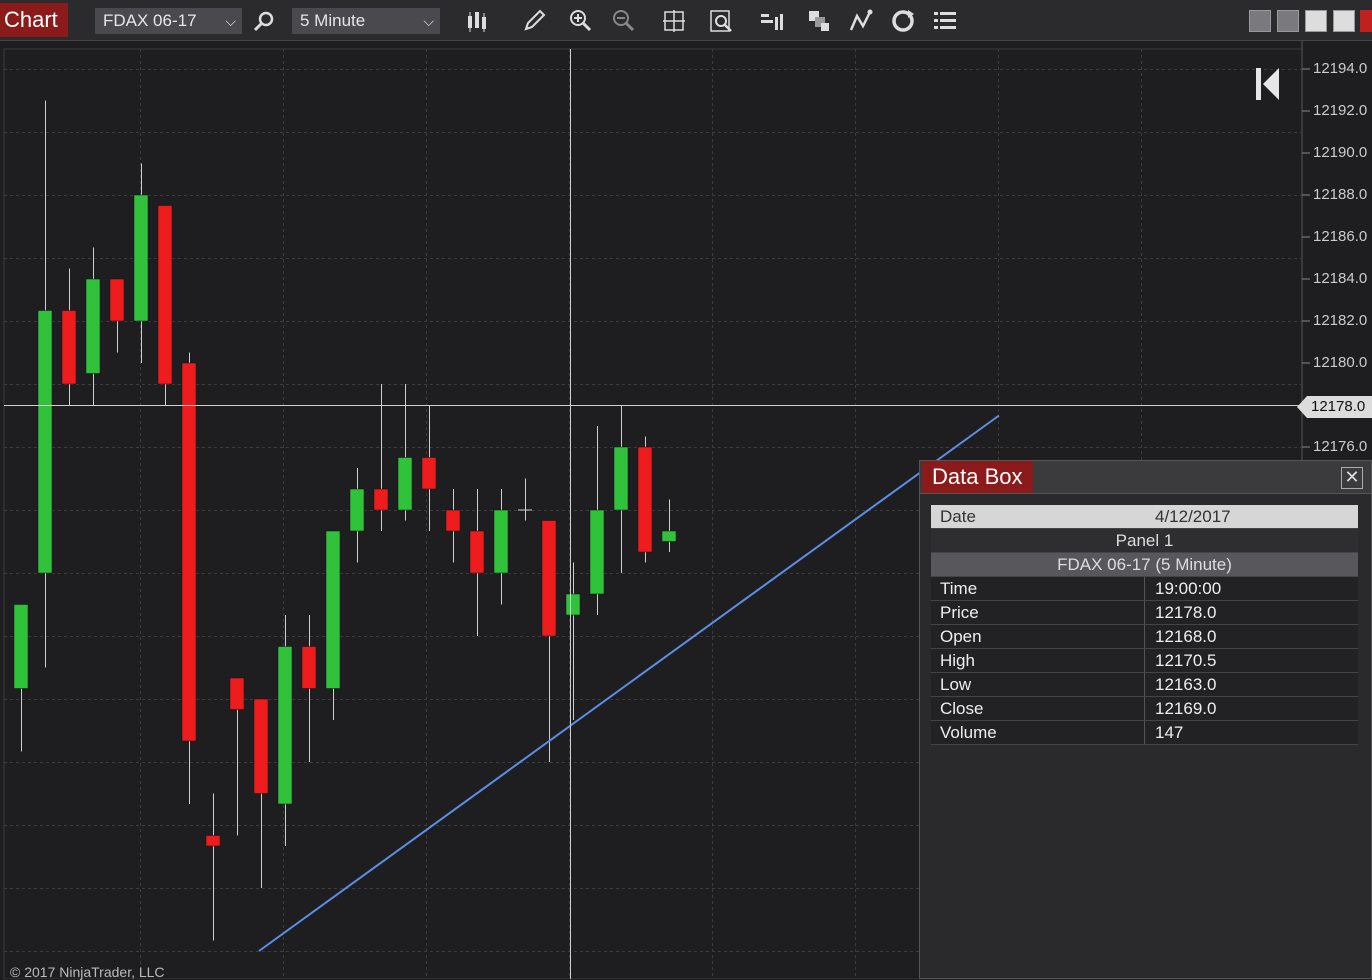 The width and height of the screenshot is (1372, 980). What do you see at coordinates (1340, 446) in the screenshot?
I see `price-axis-label: 12176.0` at bounding box center [1340, 446].